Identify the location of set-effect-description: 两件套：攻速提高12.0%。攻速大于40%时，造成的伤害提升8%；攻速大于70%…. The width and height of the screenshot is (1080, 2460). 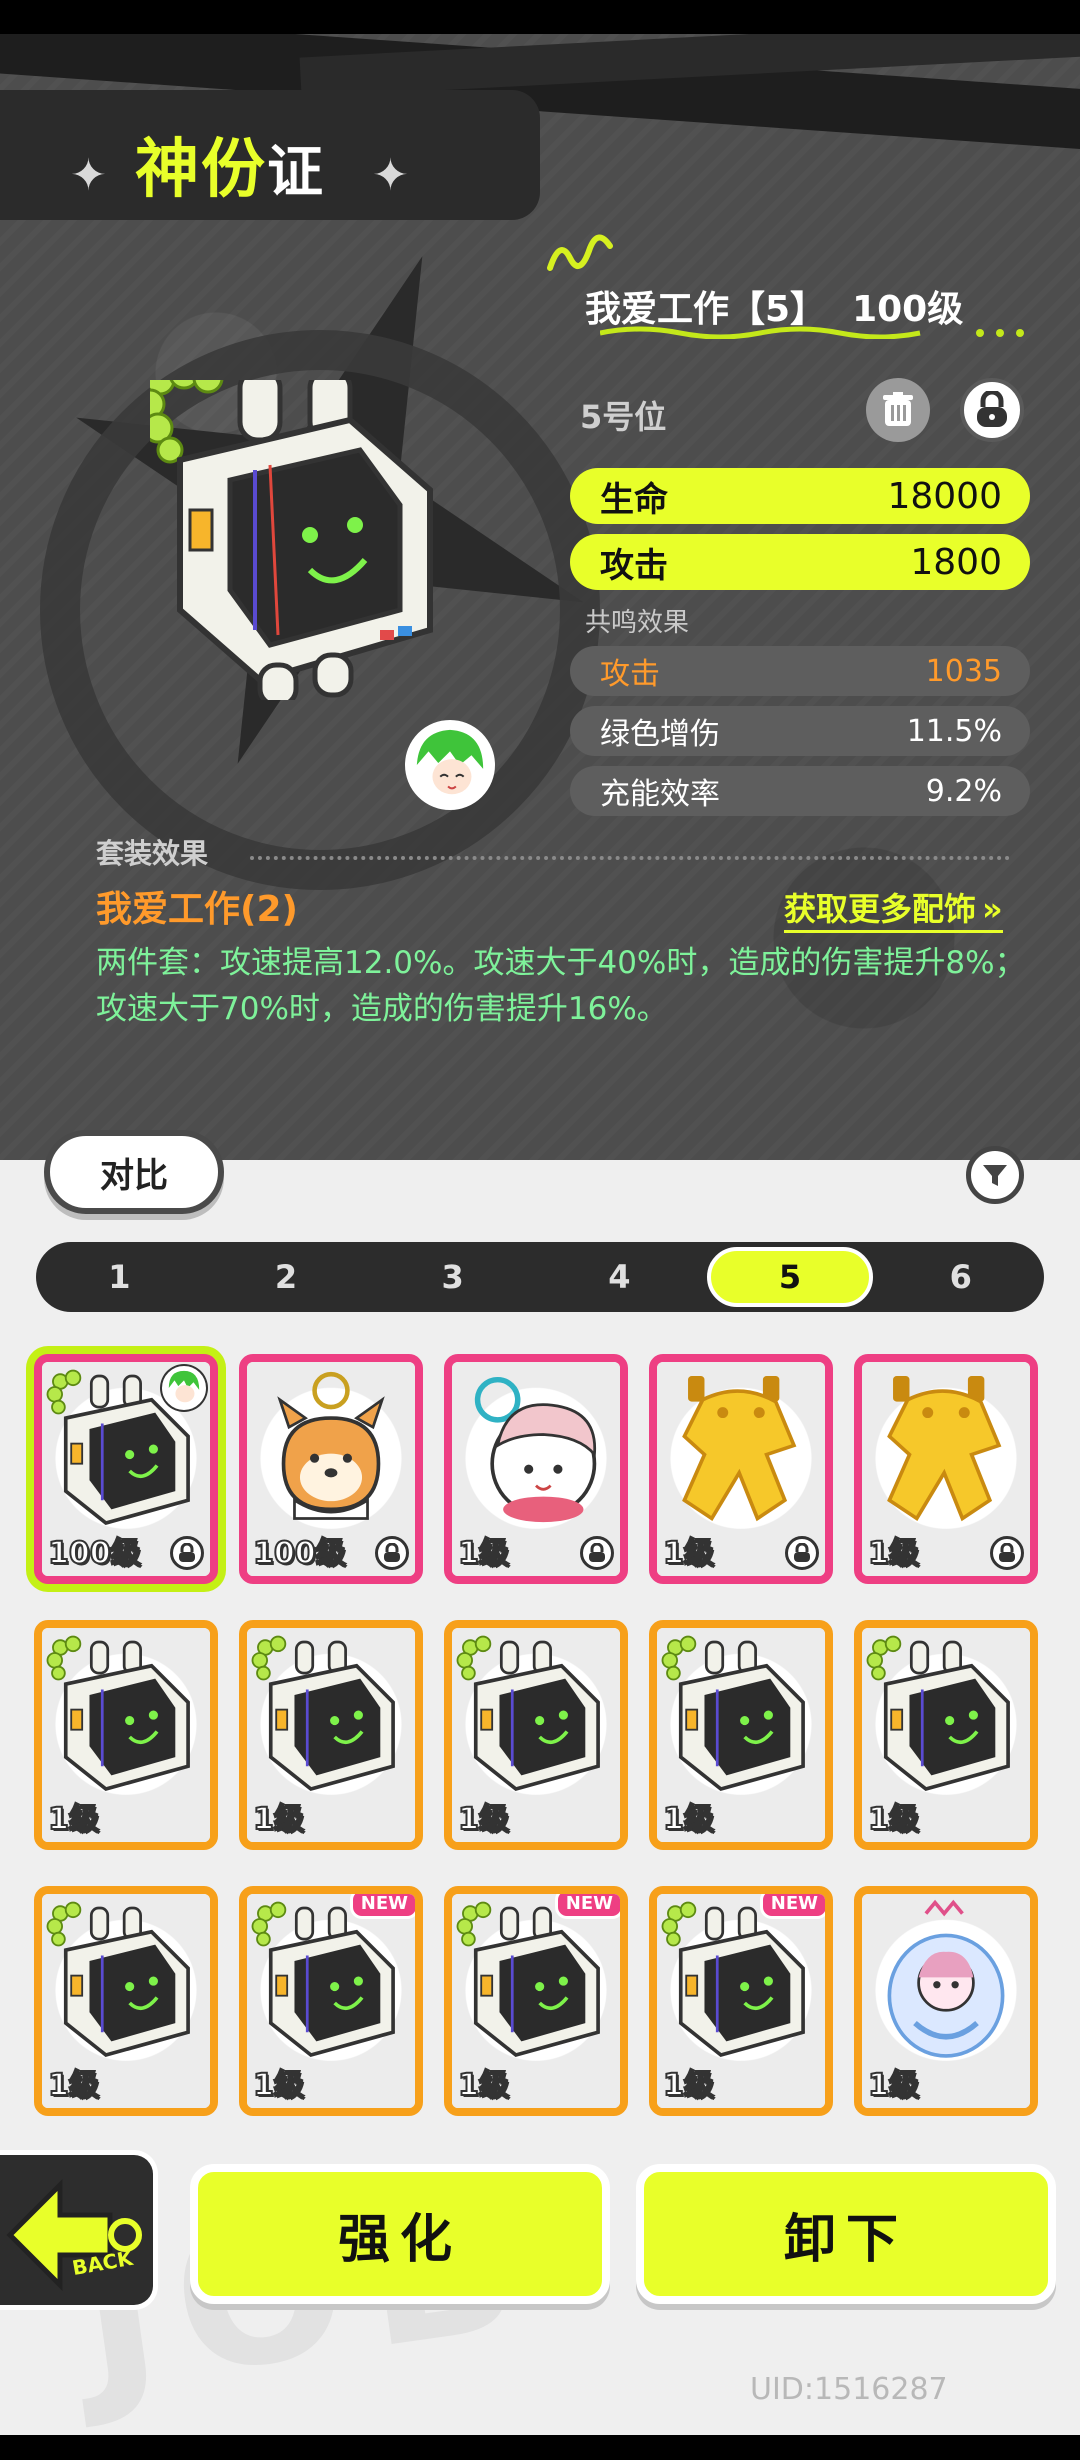
(561, 986).